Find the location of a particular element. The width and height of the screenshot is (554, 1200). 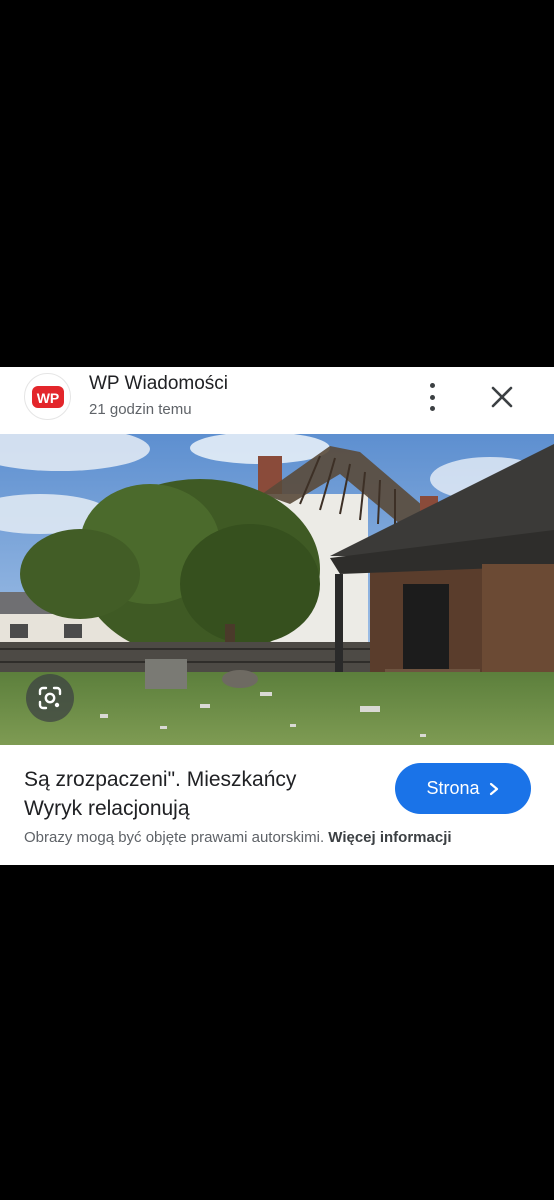

article-title-line: Są zrozpaczeni". Mieszkańcy is located at coordinates (160, 779).